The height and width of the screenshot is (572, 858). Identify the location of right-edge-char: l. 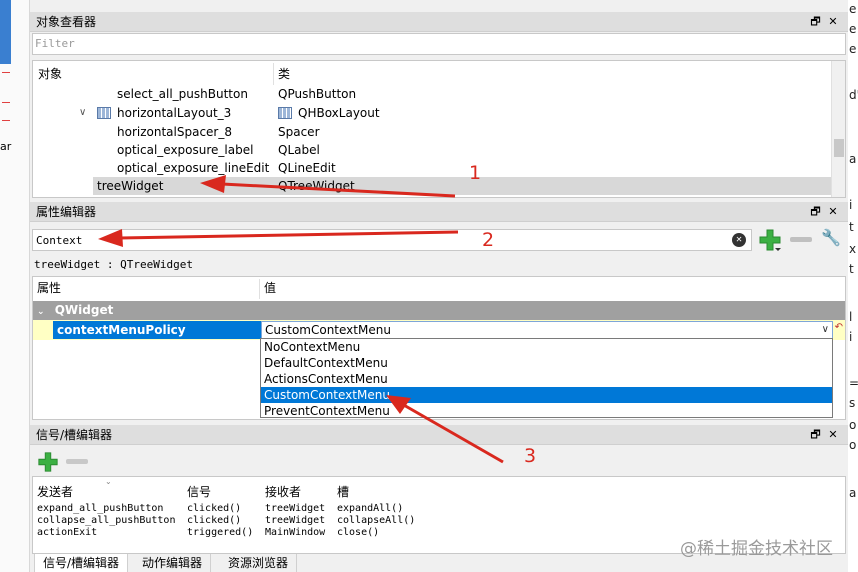
(851, 317).